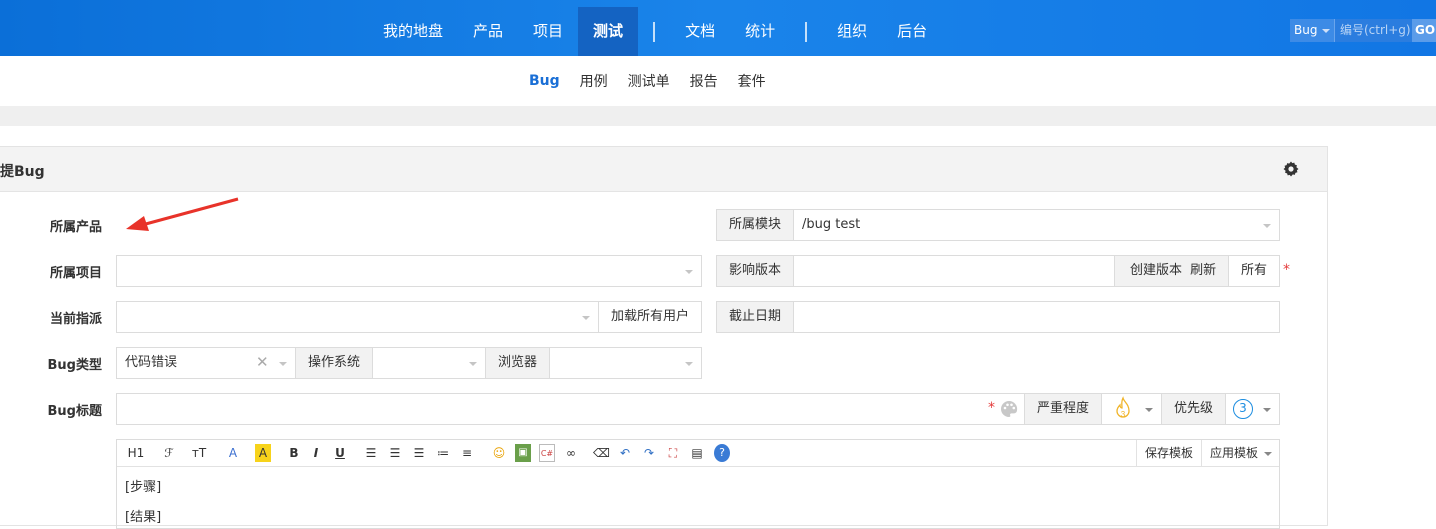 The image size is (1436, 529). I want to click on all-builds-toggle: 所有, so click(1254, 271).